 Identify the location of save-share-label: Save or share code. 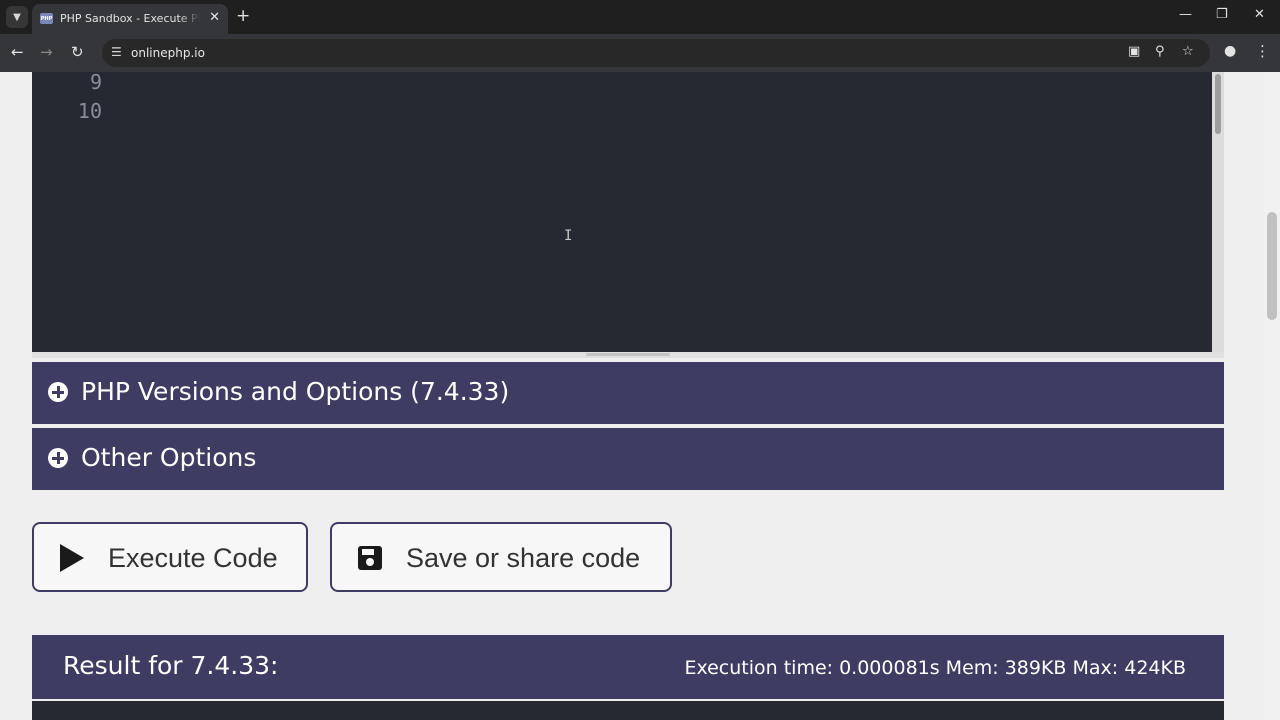
(523, 558).